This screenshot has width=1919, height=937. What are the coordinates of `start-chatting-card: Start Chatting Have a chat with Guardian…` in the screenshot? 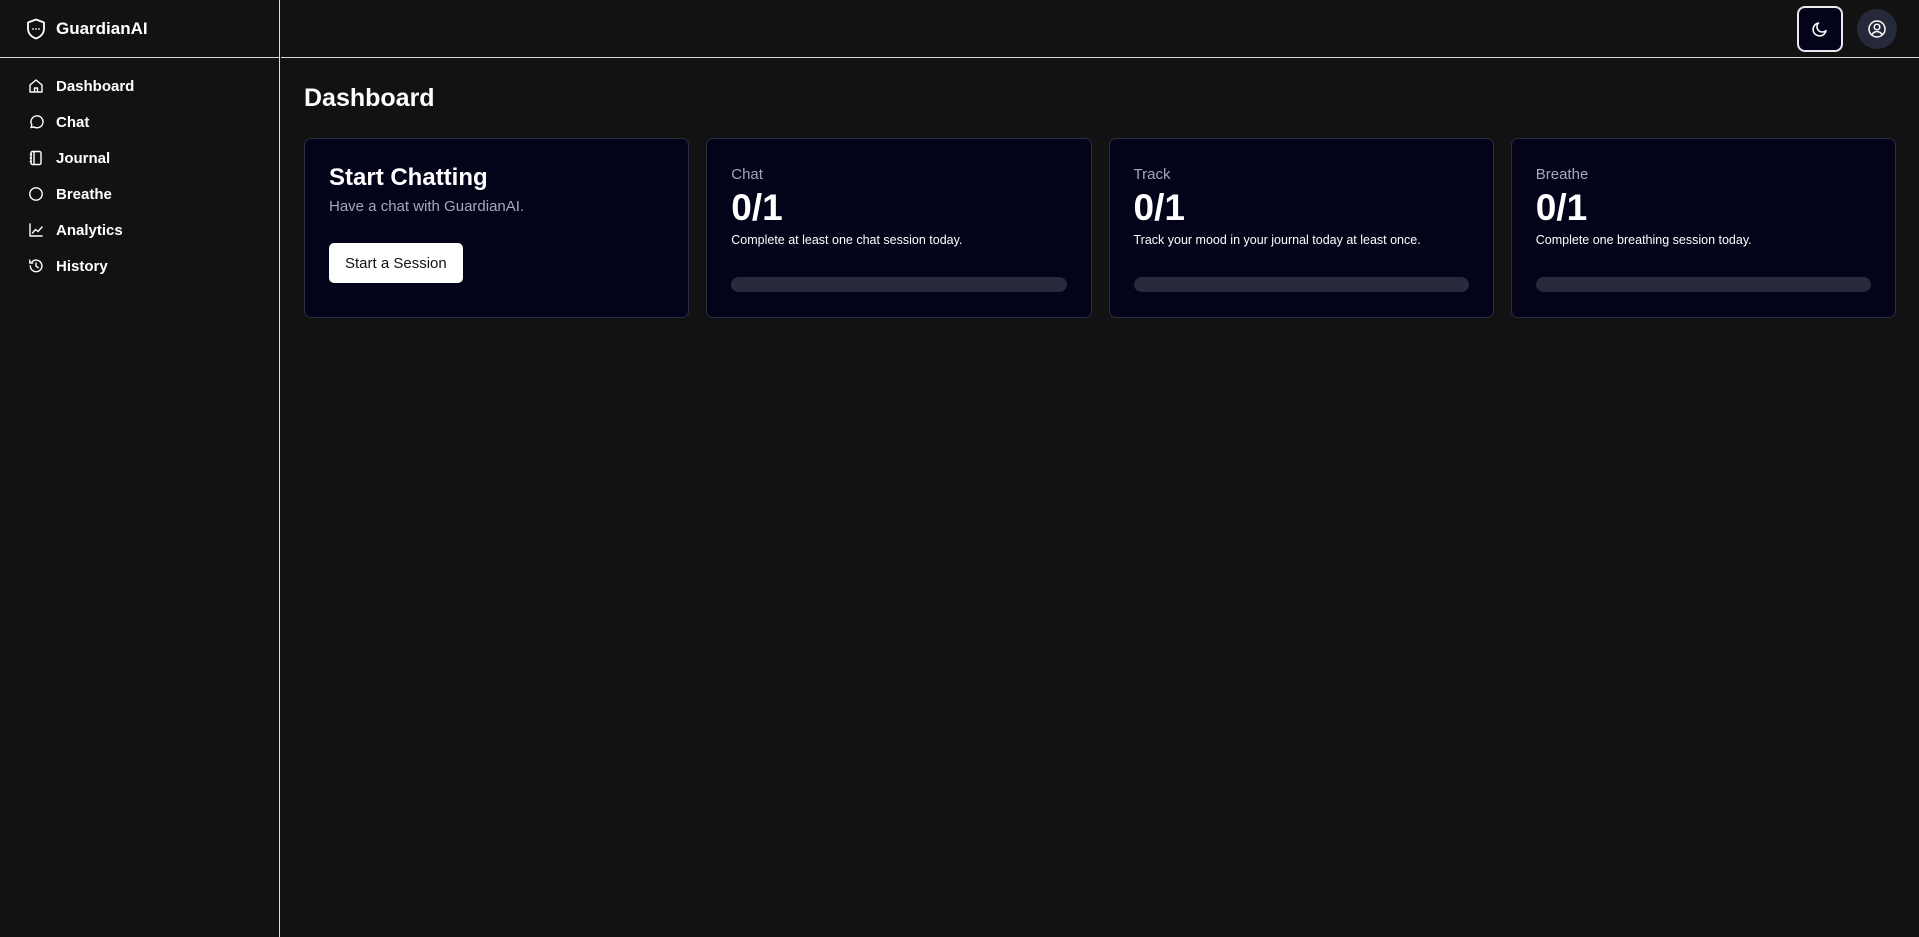 It's located at (497, 228).